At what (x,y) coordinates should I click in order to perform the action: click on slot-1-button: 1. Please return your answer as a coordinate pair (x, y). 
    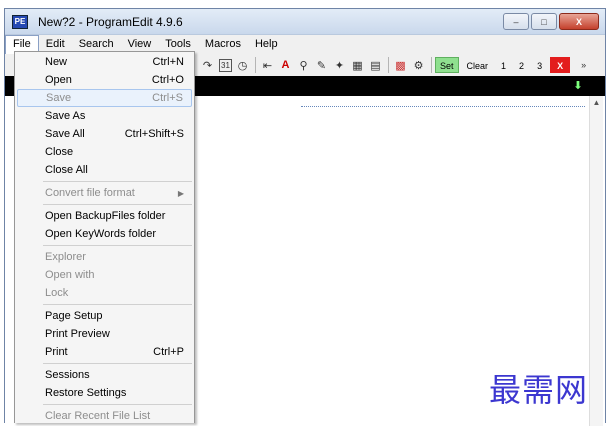
    Looking at the image, I should click on (503, 65).